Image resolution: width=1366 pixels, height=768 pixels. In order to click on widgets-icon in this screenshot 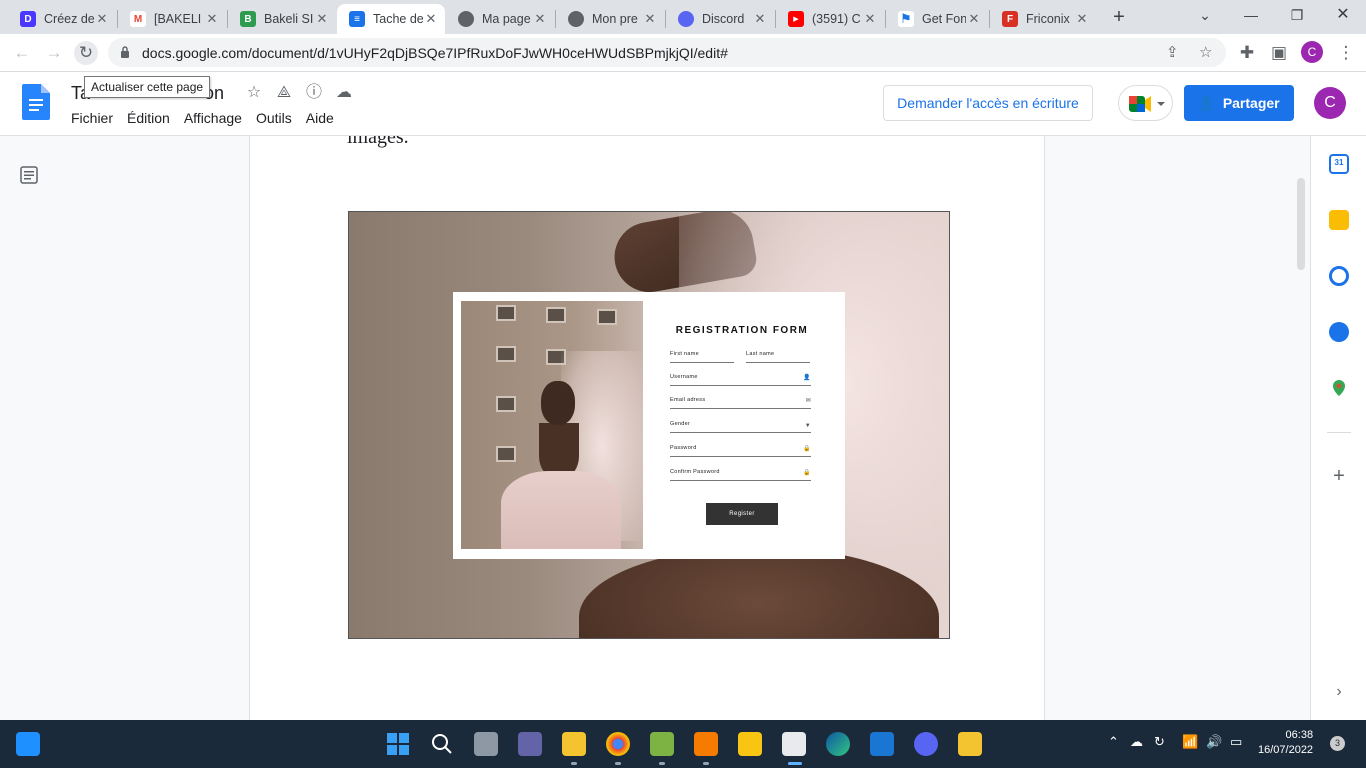, I will do `click(28, 744)`.